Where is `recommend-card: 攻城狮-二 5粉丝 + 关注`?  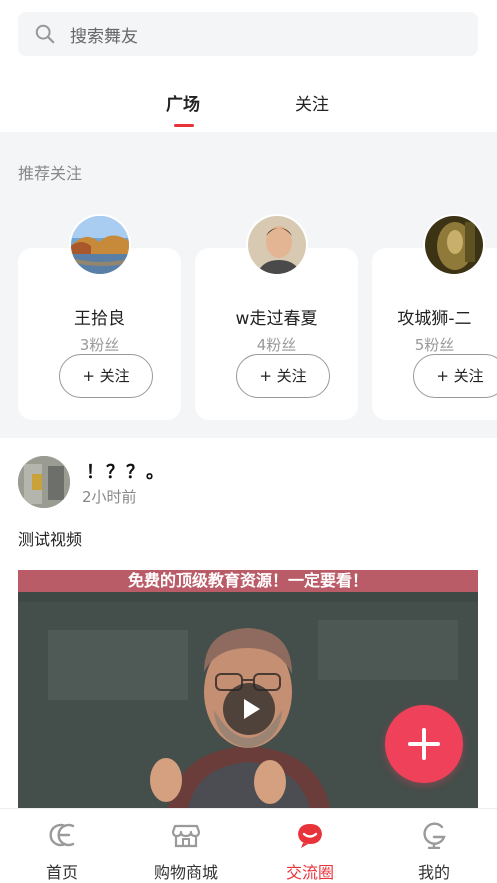
recommend-card: 攻城狮-二 5粉丝 + 关注 is located at coordinates (434, 334).